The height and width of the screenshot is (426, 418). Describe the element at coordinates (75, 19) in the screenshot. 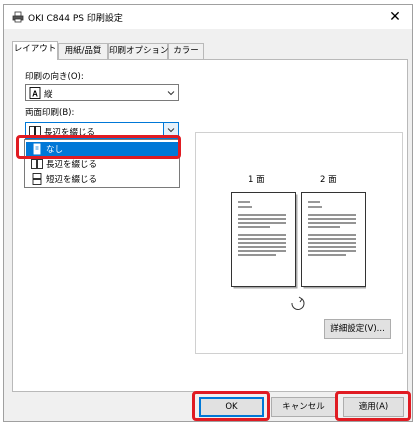

I see `window-title: OKI C844 PS 印刷設定` at that location.